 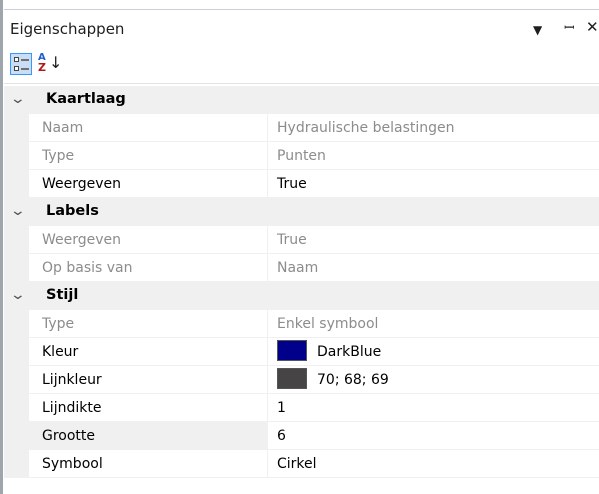 What do you see at coordinates (433, 352) in the screenshot?
I see `property-value: DarkBlue` at bounding box center [433, 352].